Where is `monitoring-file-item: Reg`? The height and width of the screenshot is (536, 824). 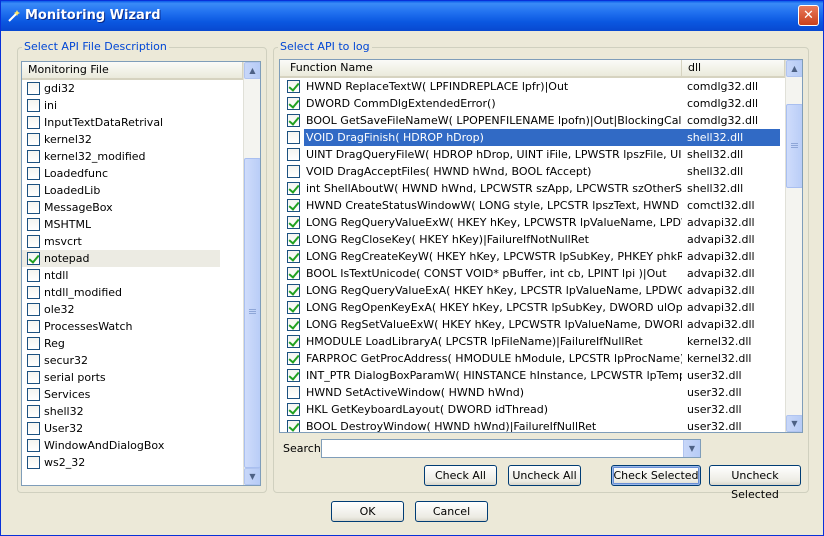 monitoring-file-item: Reg is located at coordinates (121, 343).